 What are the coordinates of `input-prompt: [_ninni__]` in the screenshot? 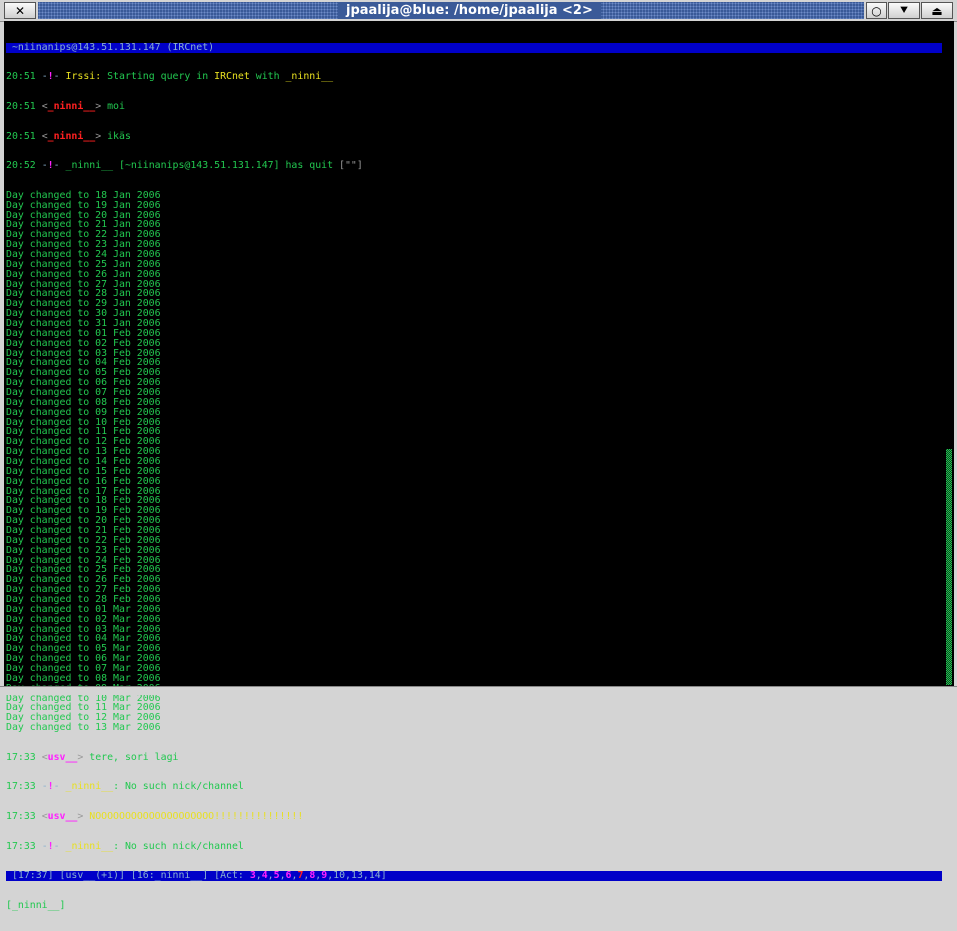 It's located at (36, 905).